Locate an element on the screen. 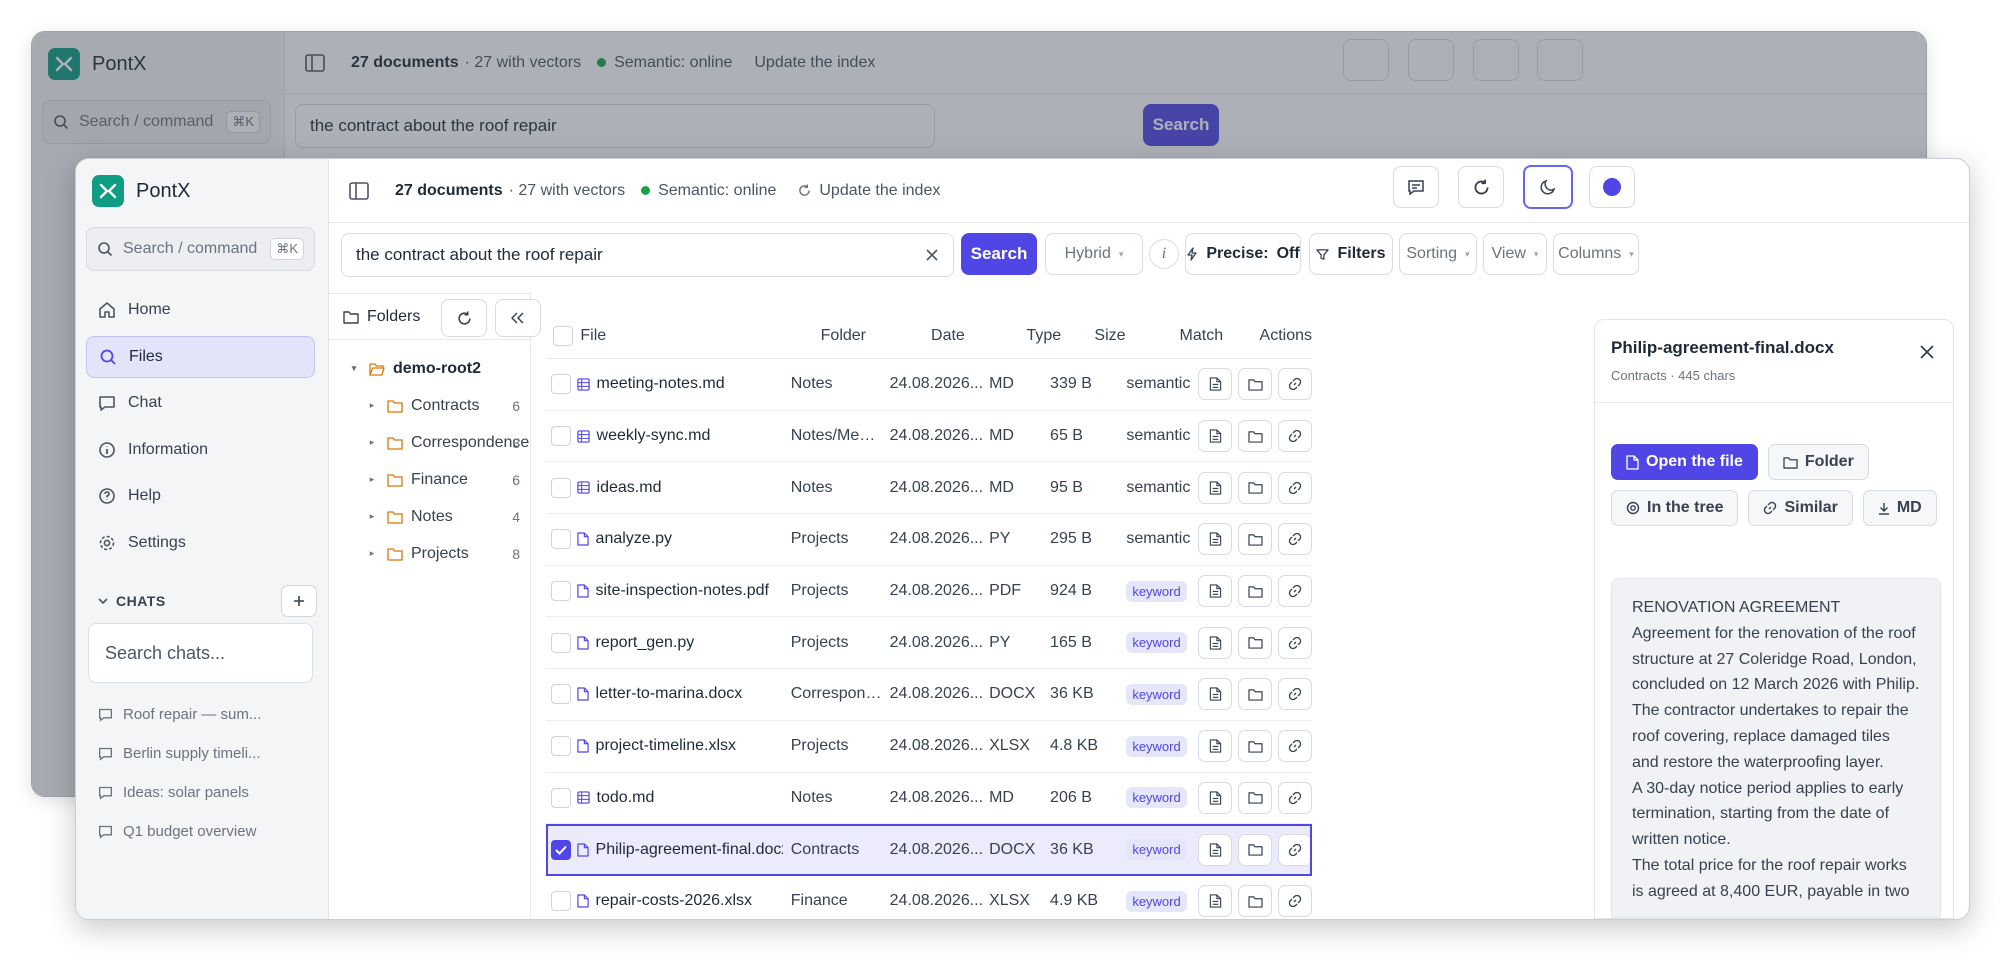  query-input: the contract about the roof repair is located at coordinates (647, 255).